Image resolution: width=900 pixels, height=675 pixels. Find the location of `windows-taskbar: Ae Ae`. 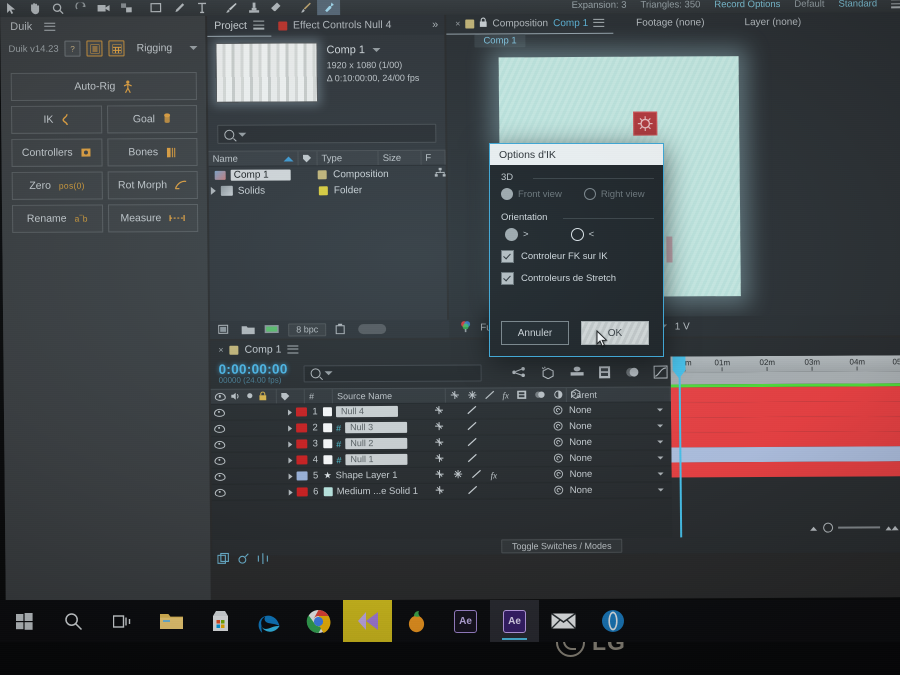

windows-taskbar: Ae Ae is located at coordinates (450, 621).